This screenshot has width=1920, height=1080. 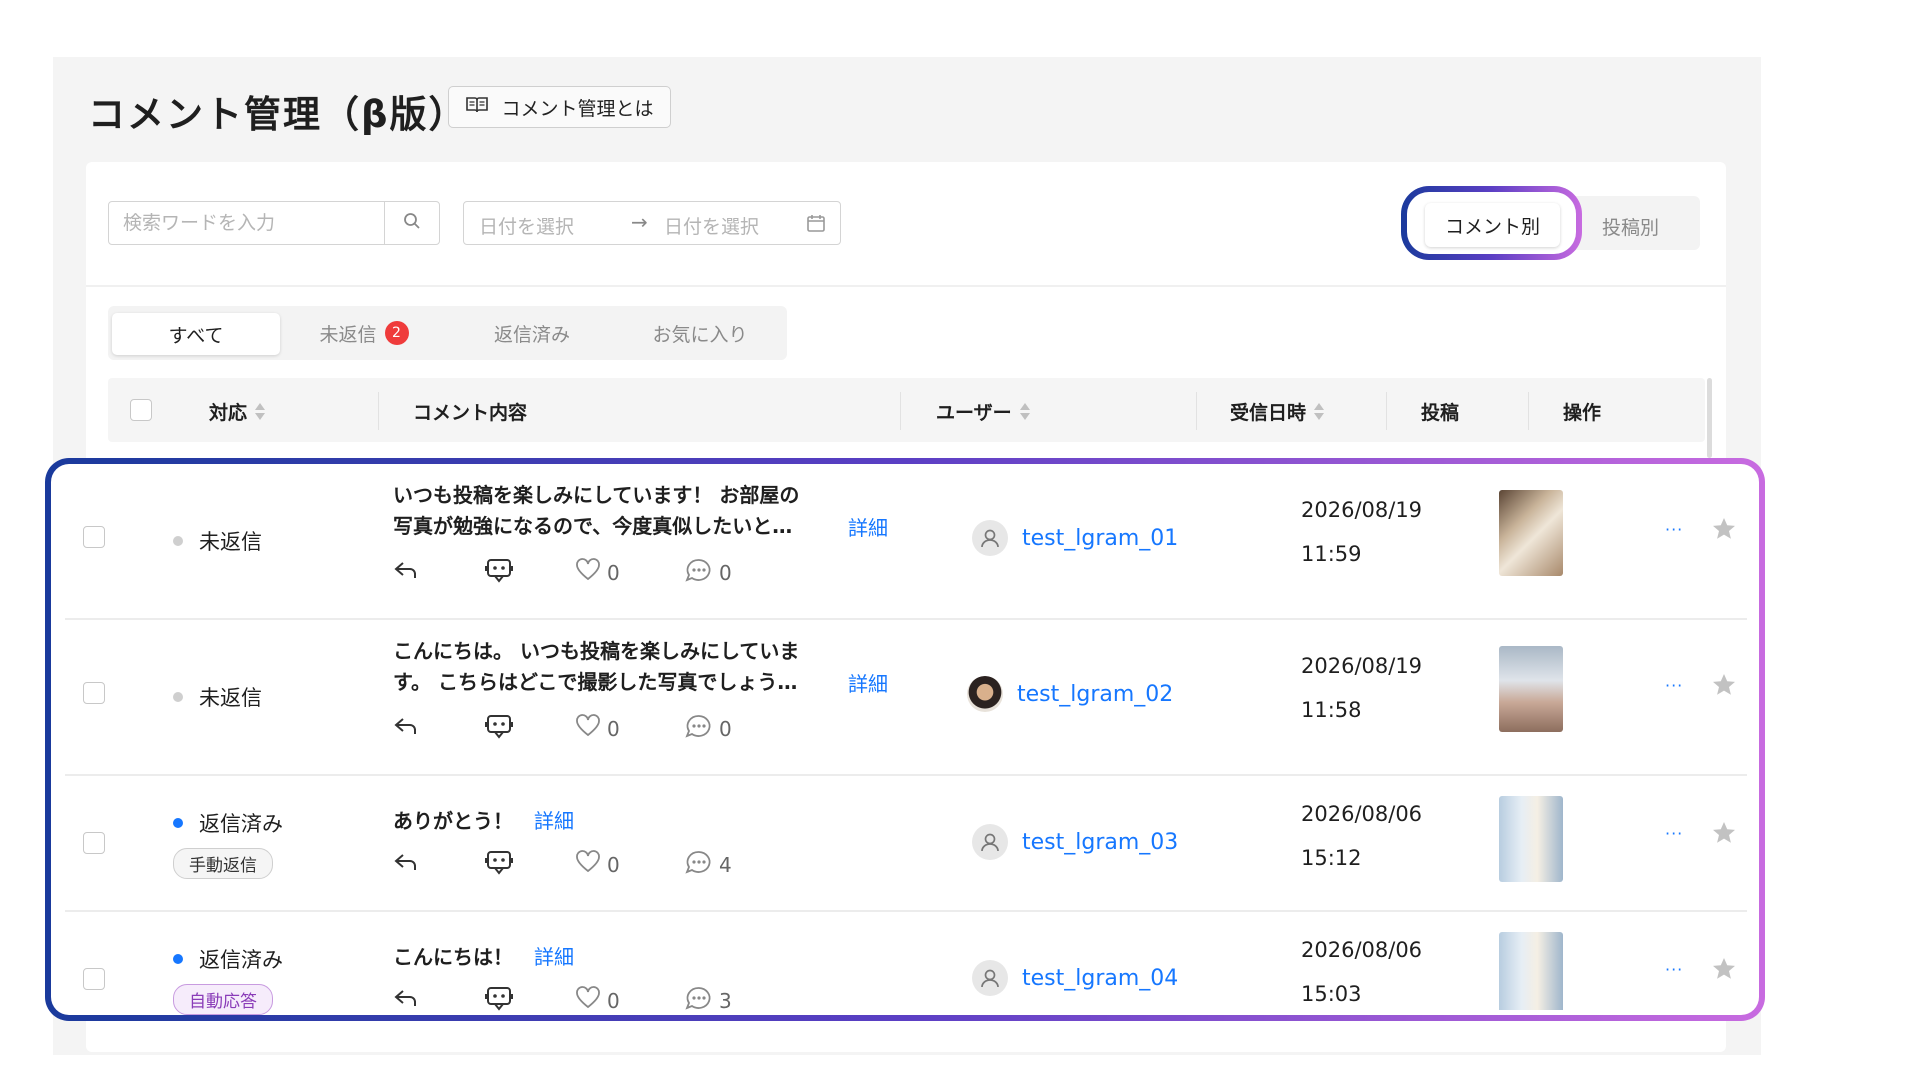 What do you see at coordinates (483, 821) in the screenshot?
I see `comment-text: ありがとう！ 詳細` at bounding box center [483, 821].